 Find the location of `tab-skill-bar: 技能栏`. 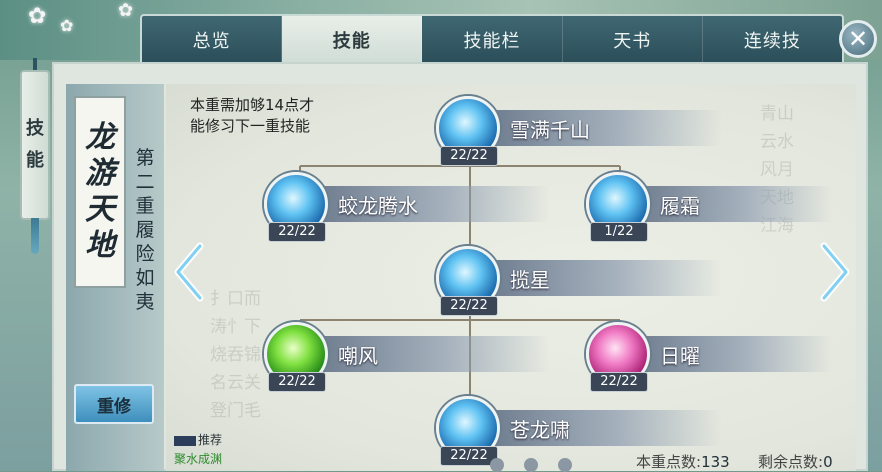

tab-skill-bar: 技能栏 is located at coordinates (492, 40).